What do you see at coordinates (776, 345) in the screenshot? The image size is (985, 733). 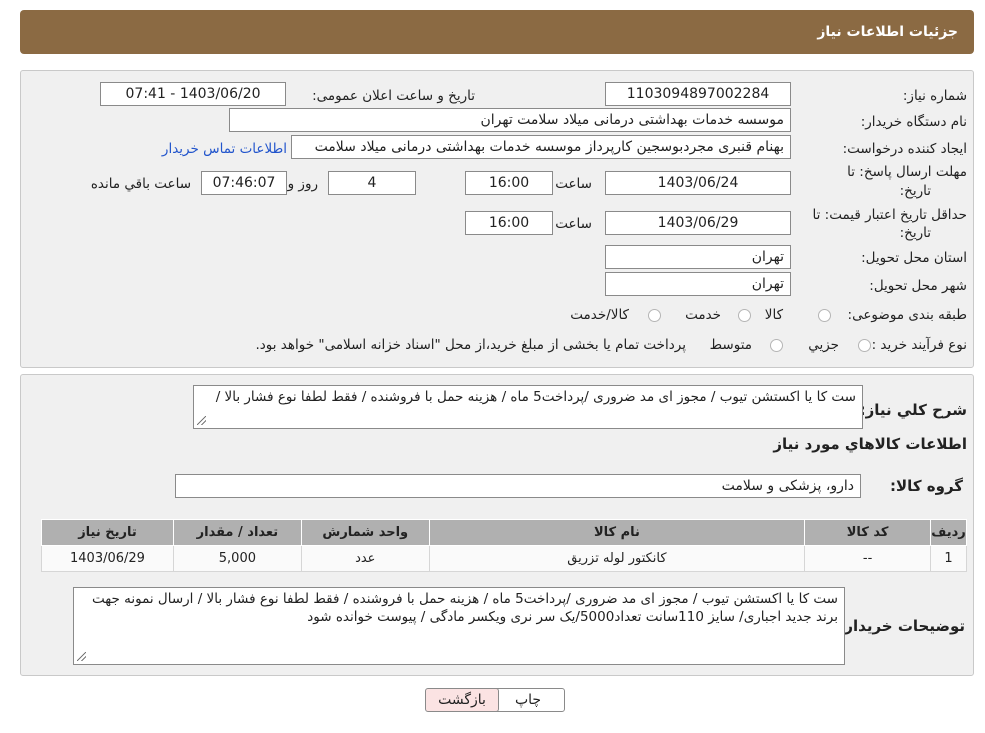 I see `process-radio-medium` at bounding box center [776, 345].